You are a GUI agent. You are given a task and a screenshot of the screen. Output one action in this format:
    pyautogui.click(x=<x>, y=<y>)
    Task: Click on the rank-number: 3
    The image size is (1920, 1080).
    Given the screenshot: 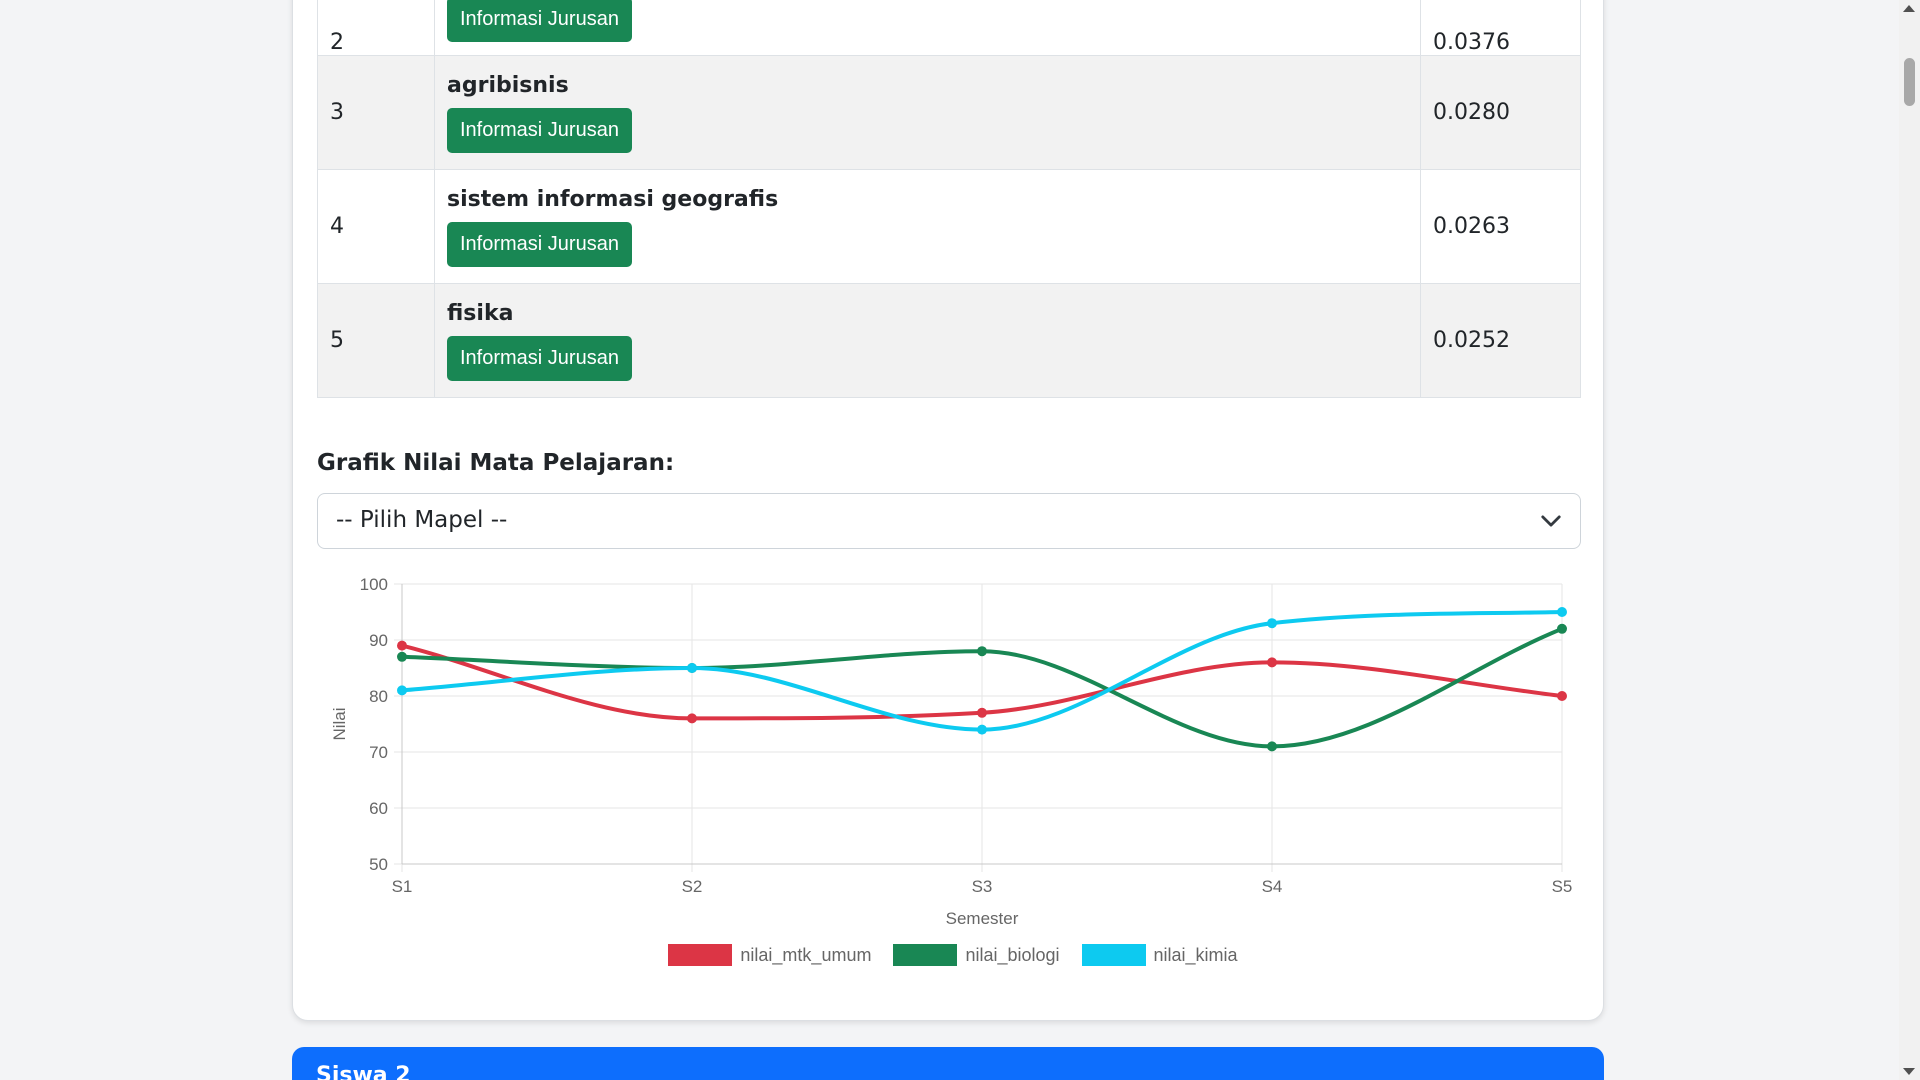 What is the action you would take?
    pyautogui.click(x=376, y=112)
    